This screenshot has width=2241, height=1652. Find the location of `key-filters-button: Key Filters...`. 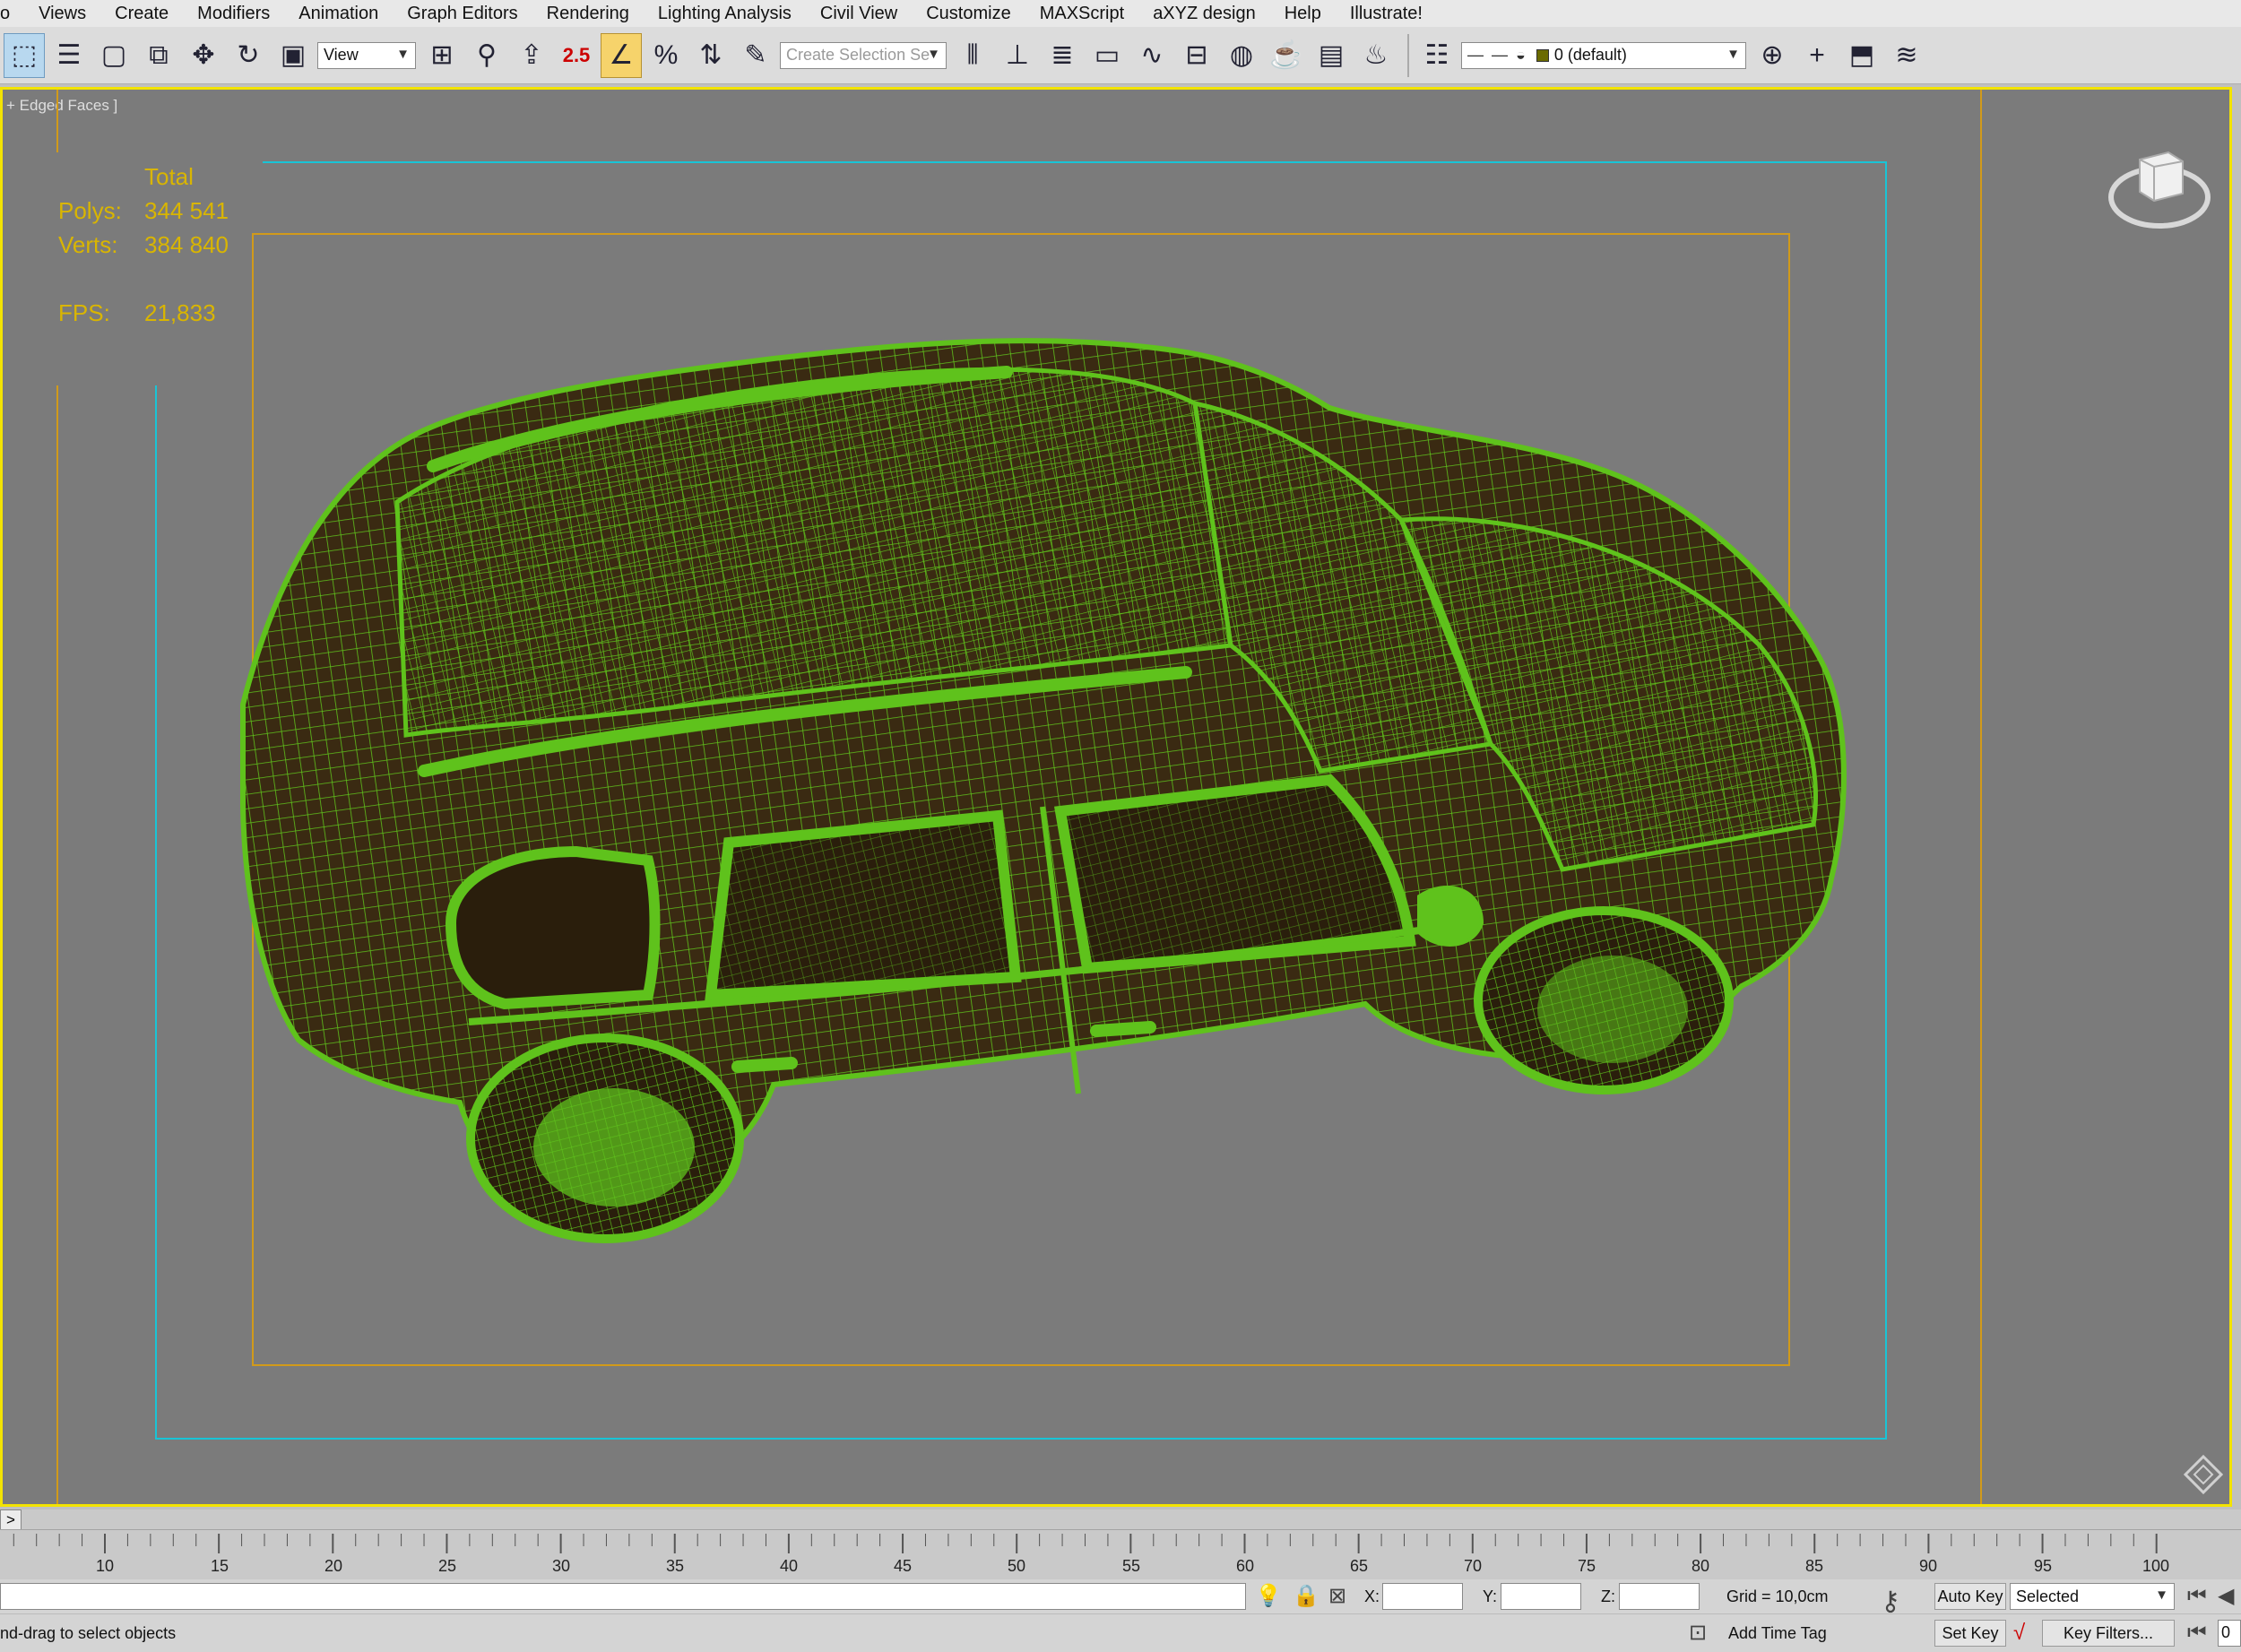

key-filters-button: Key Filters... is located at coordinates (2108, 1633).